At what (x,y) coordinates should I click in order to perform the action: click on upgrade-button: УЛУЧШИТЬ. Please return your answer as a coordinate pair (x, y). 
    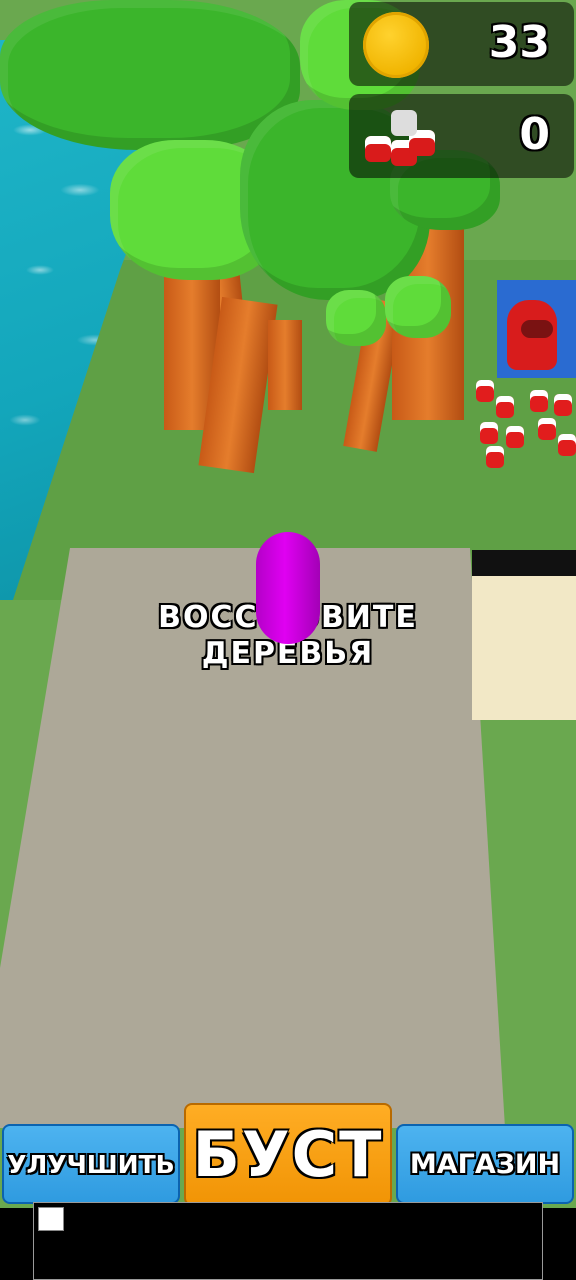
    Looking at the image, I should click on (91, 1164).